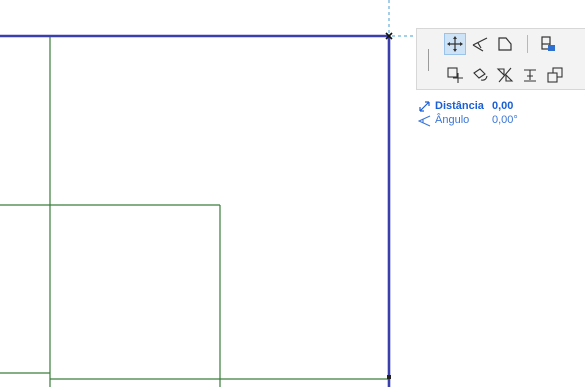 This screenshot has width=585, height=387. I want to click on mirror-icon, so click(505, 75).